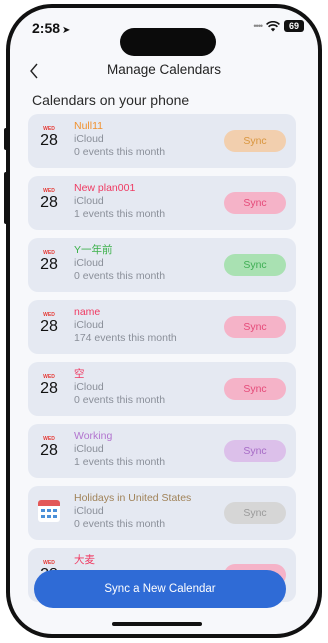 The height and width of the screenshot is (643, 328). What do you see at coordinates (88, 126) in the screenshot?
I see `calendar-name: Null11` at bounding box center [88, 126].